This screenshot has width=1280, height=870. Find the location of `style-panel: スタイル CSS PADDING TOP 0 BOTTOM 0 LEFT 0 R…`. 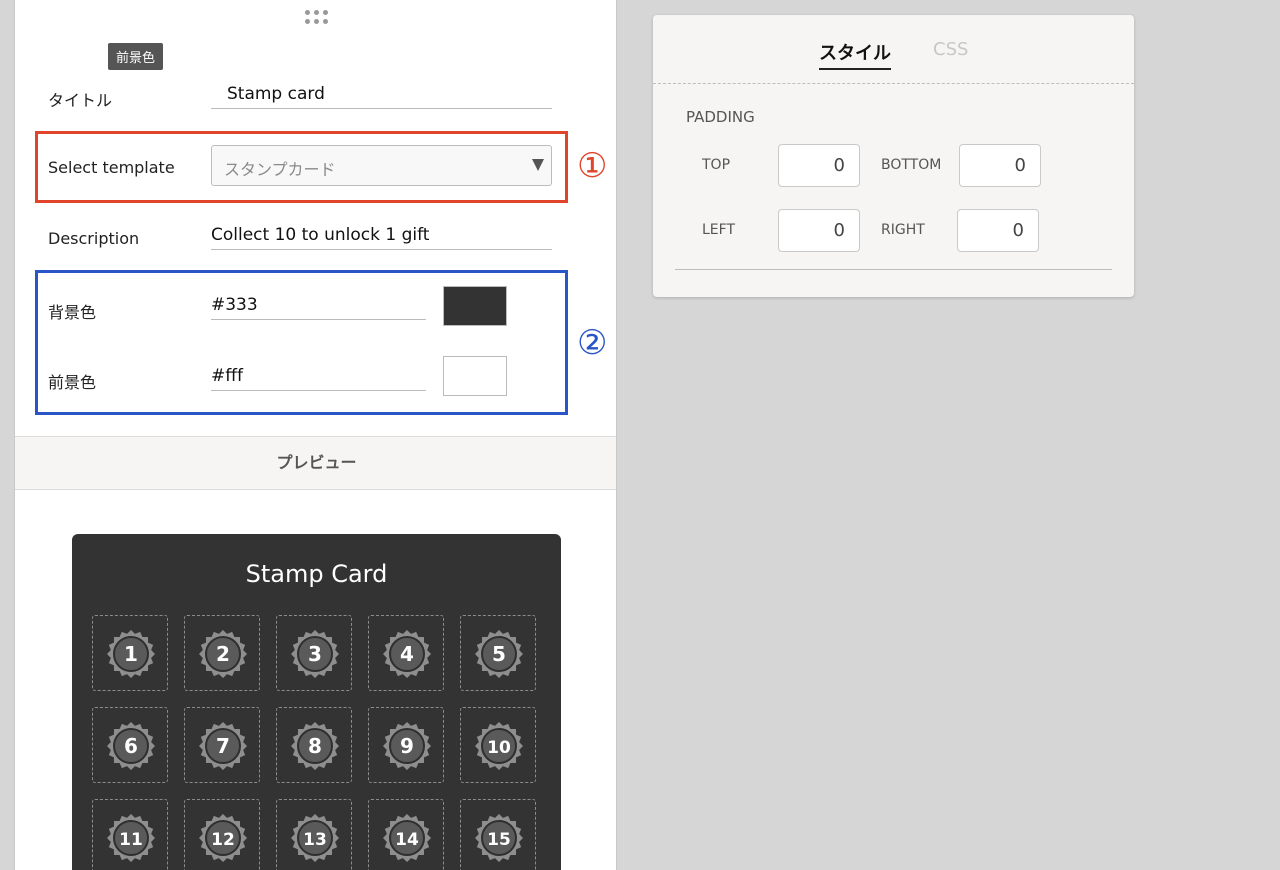

style-panel: スタイル CSS PADDING TOP 0 BOTTOM 0 LEFT 0 R… is located at coordinates (893, 156).